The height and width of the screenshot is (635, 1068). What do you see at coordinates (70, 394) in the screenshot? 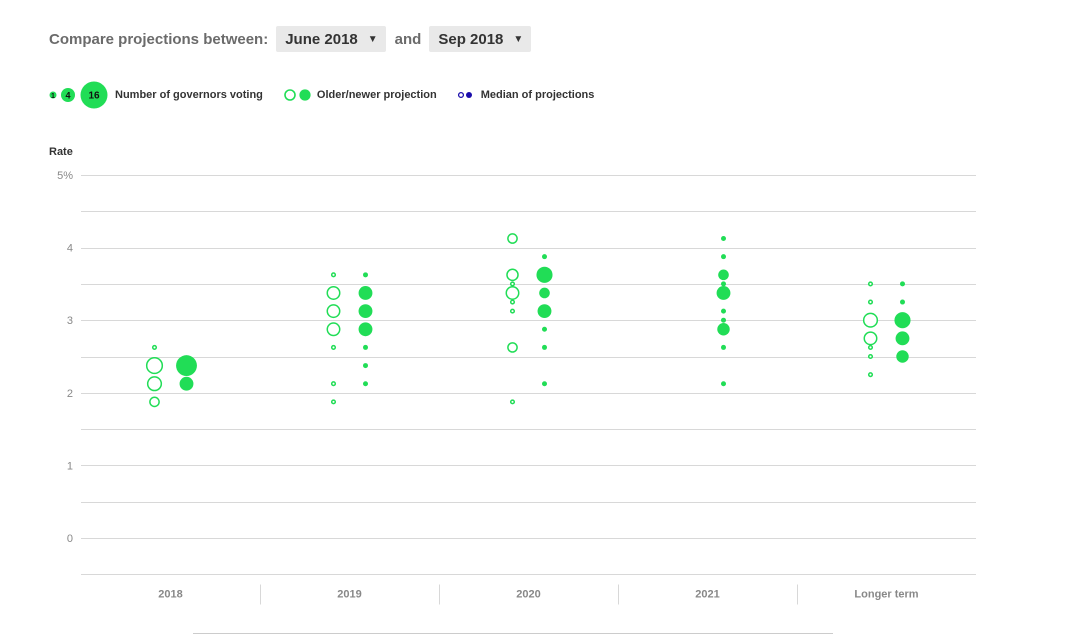
I see `y-tick-label: 2` at bounding box center [70, 394].